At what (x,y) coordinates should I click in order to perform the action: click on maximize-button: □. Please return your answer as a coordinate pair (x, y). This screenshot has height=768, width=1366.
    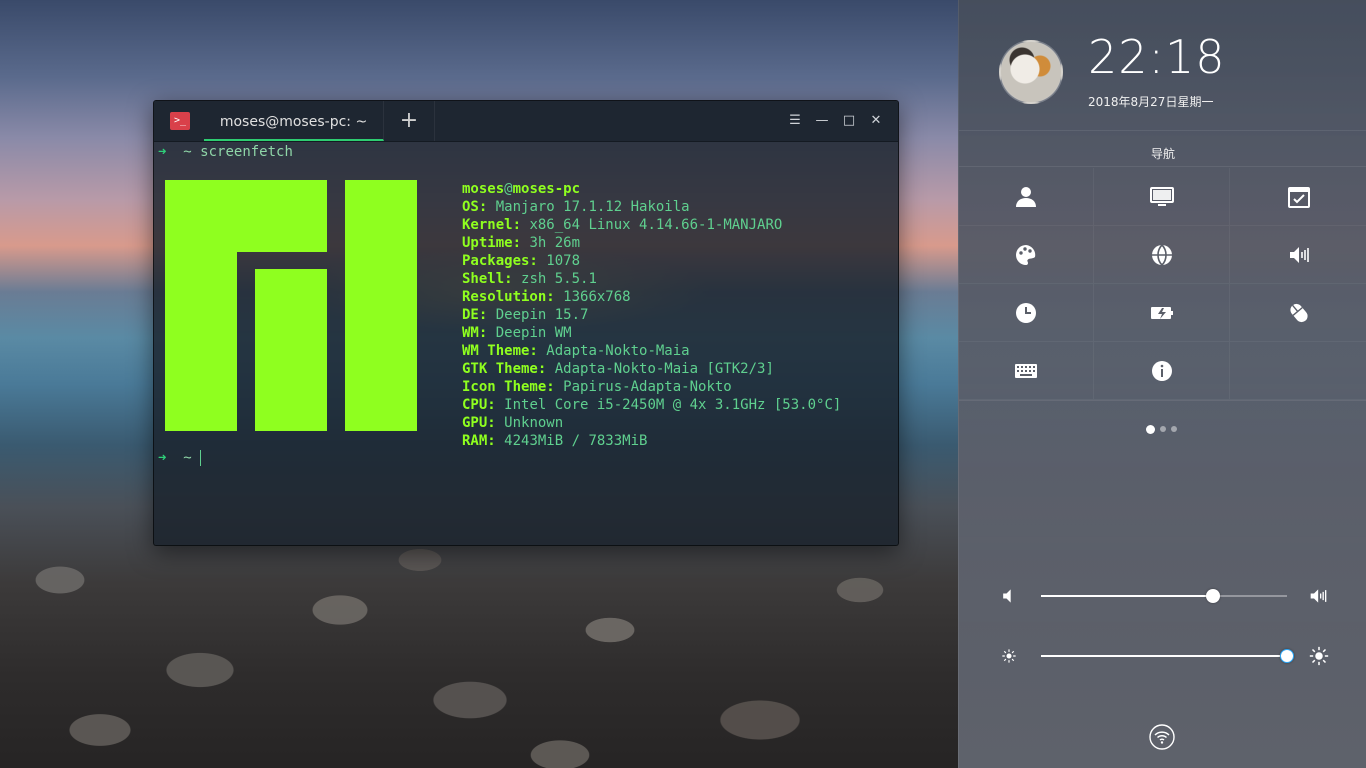
    Looking at the image, I should click on (849, 121).